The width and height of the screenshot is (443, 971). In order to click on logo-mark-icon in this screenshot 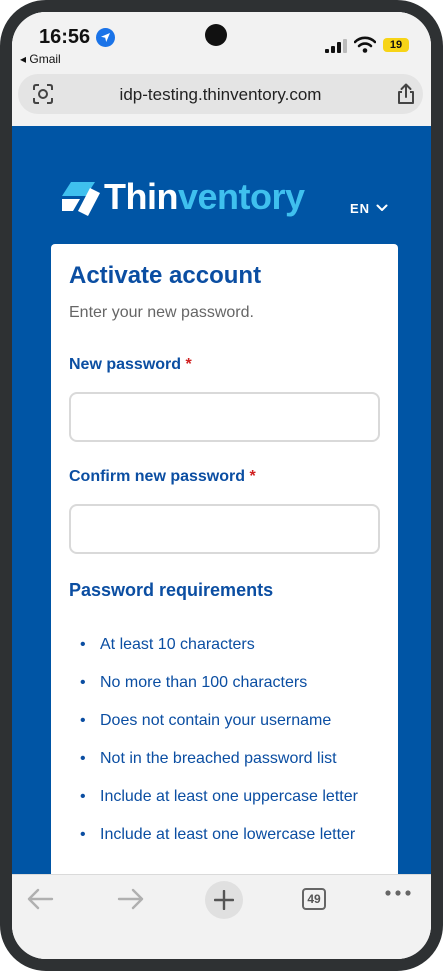, I will do `click(81, 199)`.